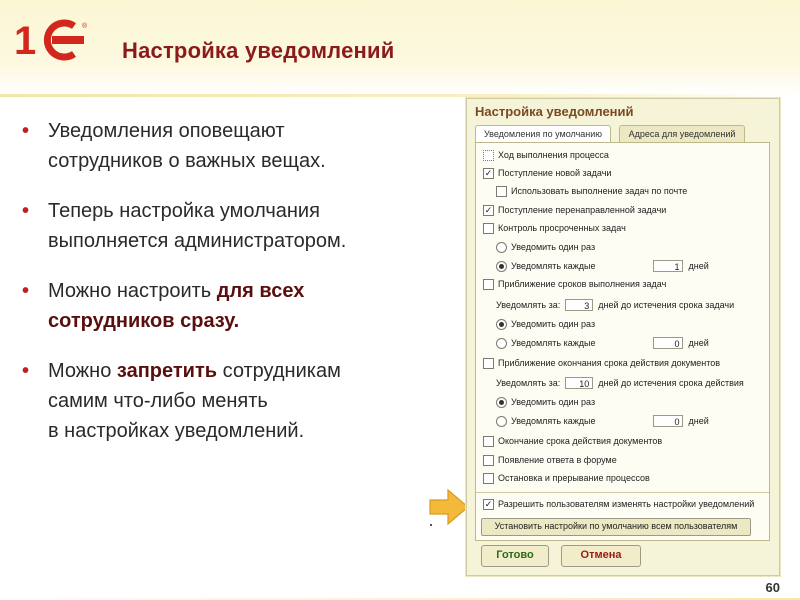 The width and height of the screenshot is (800, 600). What do you see at coordinates (543, 134) in the screenshot?
I see `tab-default-notifications: Уведомления по умолчанию` at bounding box center [543, 134].